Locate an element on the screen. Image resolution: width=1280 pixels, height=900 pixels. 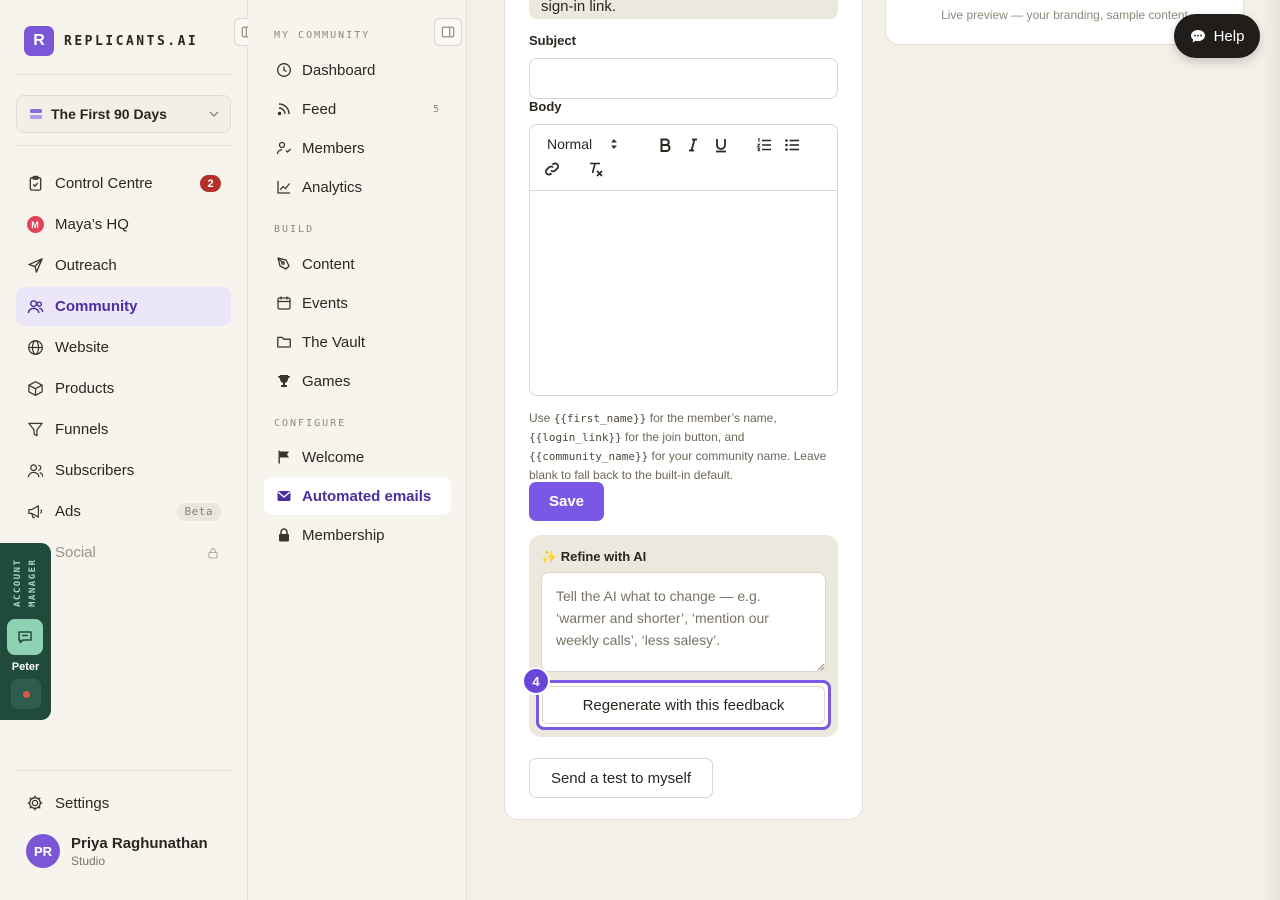
resize-grip-icon is located at coordinates (821, 667).